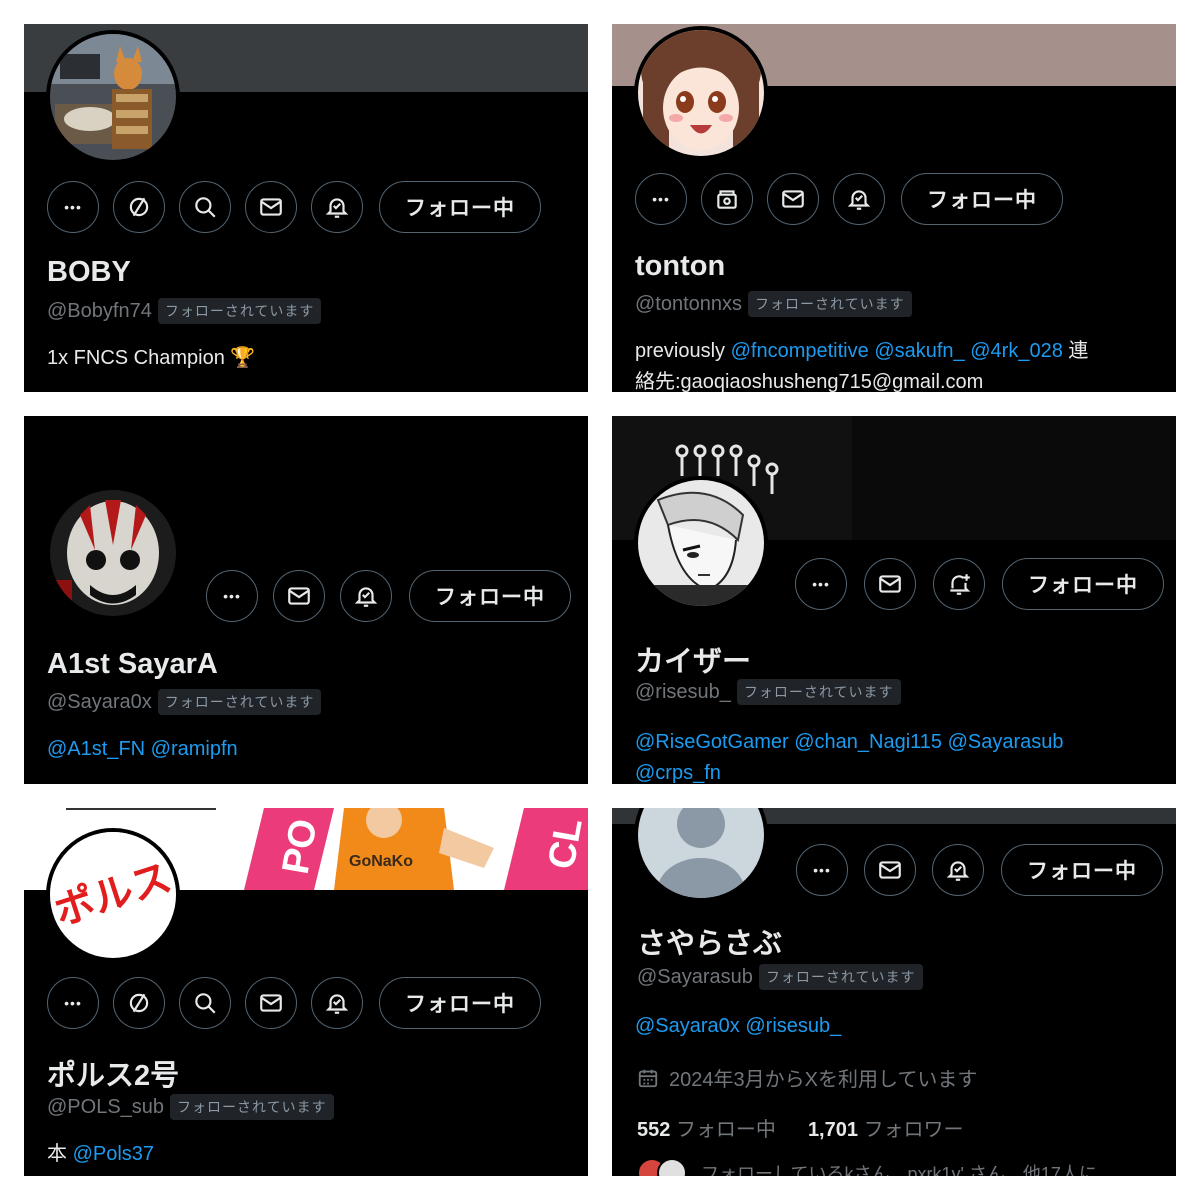 Image resolution: width=1200 pixels, height=1200 pixels. What do you see at coordinates (849, 771) in the screenshot?
I see `bio-mention: @crps_fn` at bounding box center [849, 771].